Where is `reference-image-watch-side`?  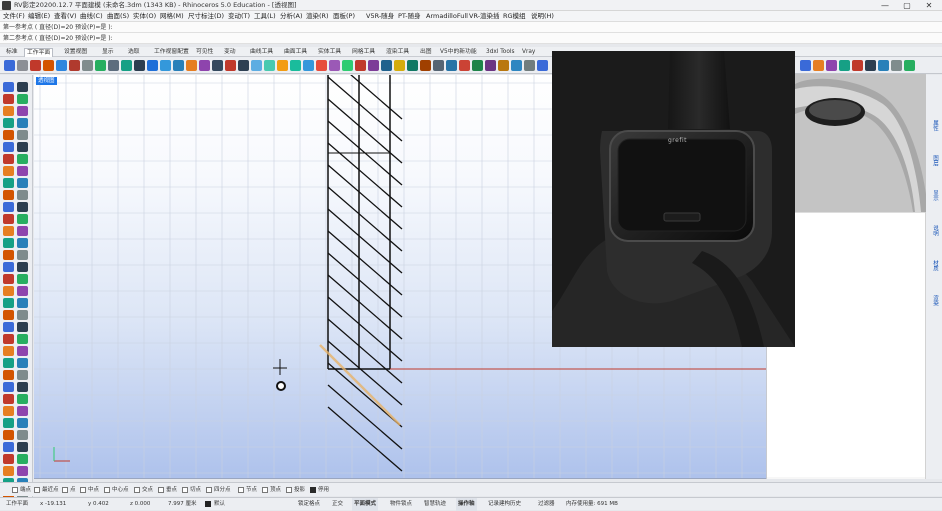
reference-image-watch-side is located at coordinates (860, 143).